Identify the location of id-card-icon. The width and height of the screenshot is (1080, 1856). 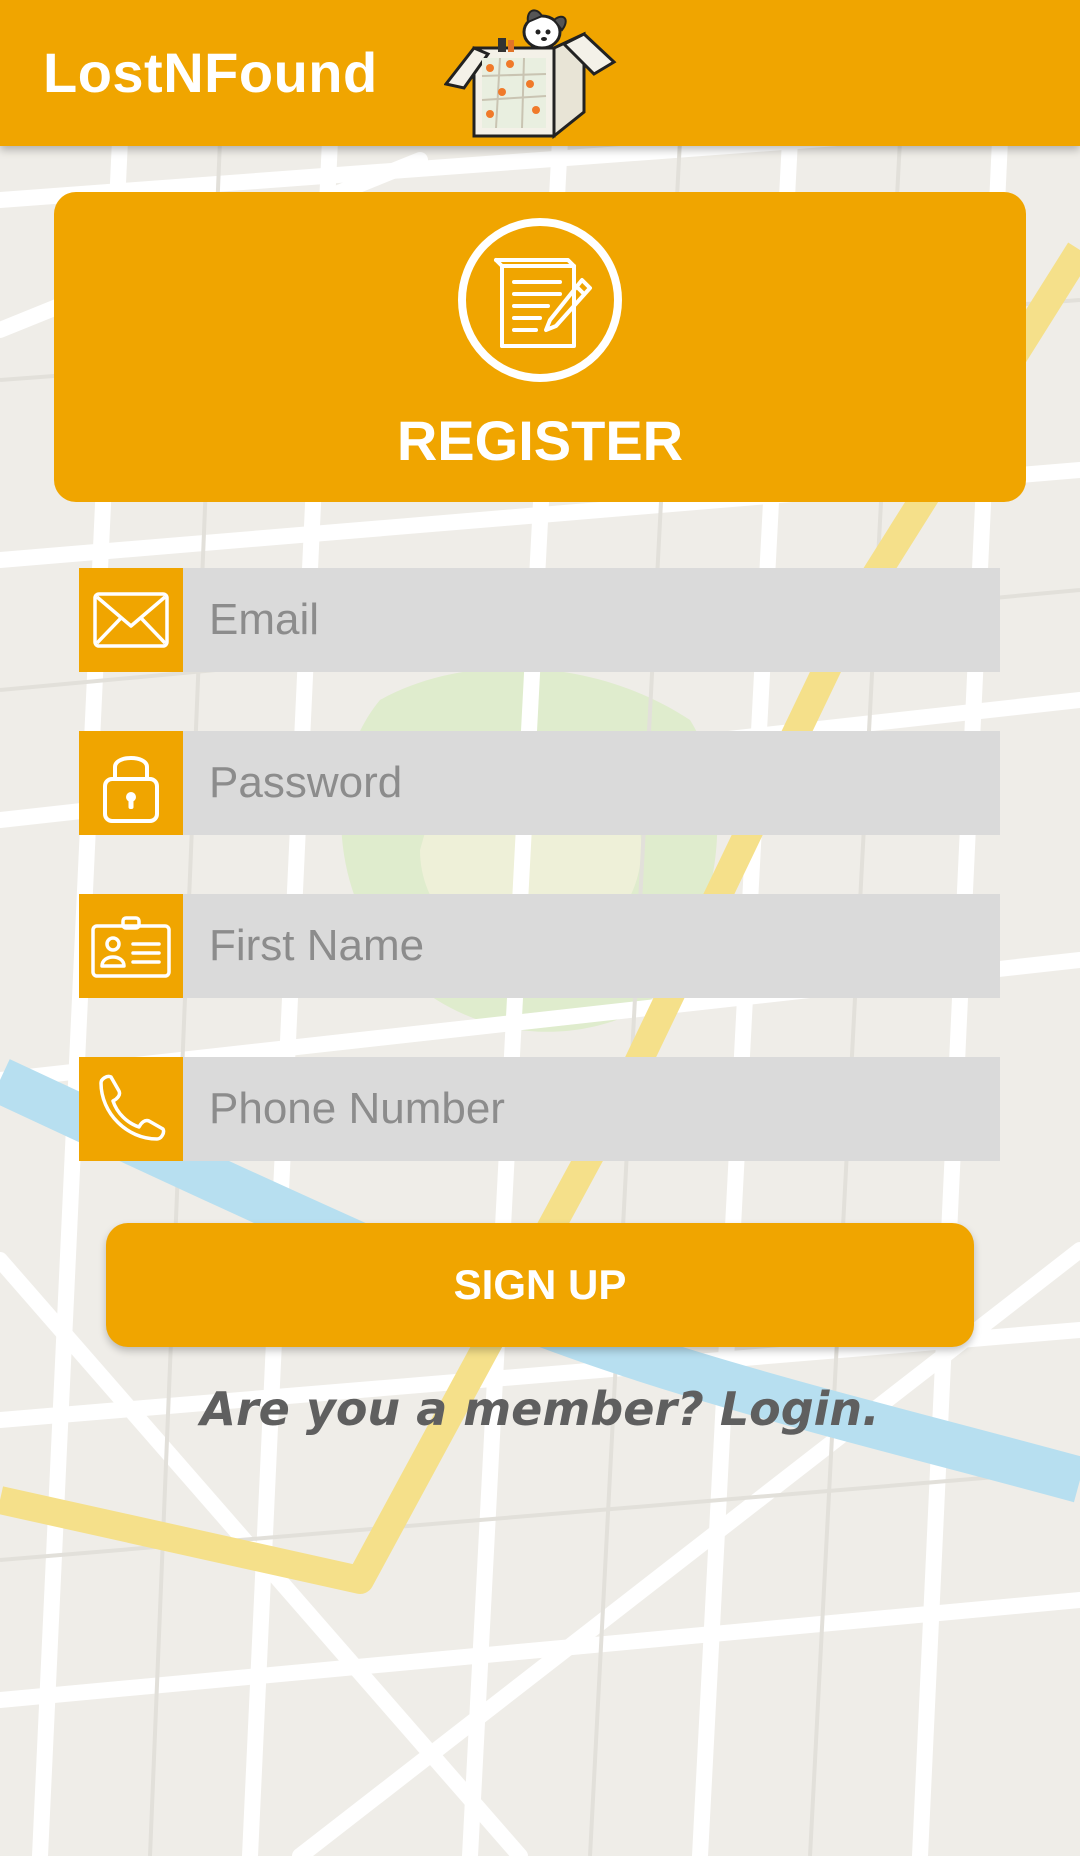
(131, 946).